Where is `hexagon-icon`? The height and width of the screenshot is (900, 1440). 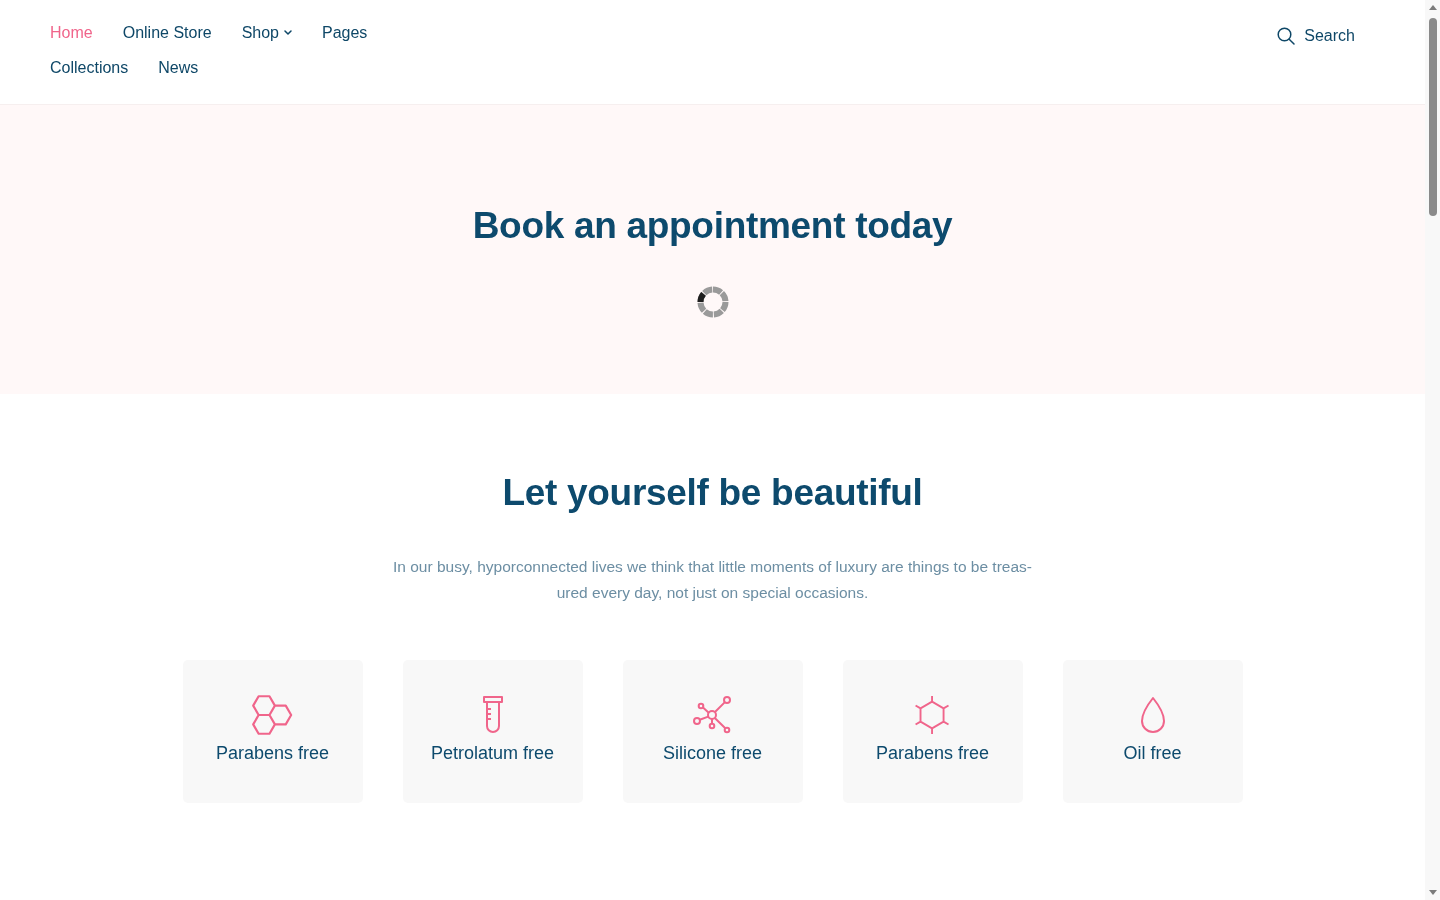 hexagon-icon is located at coordinates (932, 715).